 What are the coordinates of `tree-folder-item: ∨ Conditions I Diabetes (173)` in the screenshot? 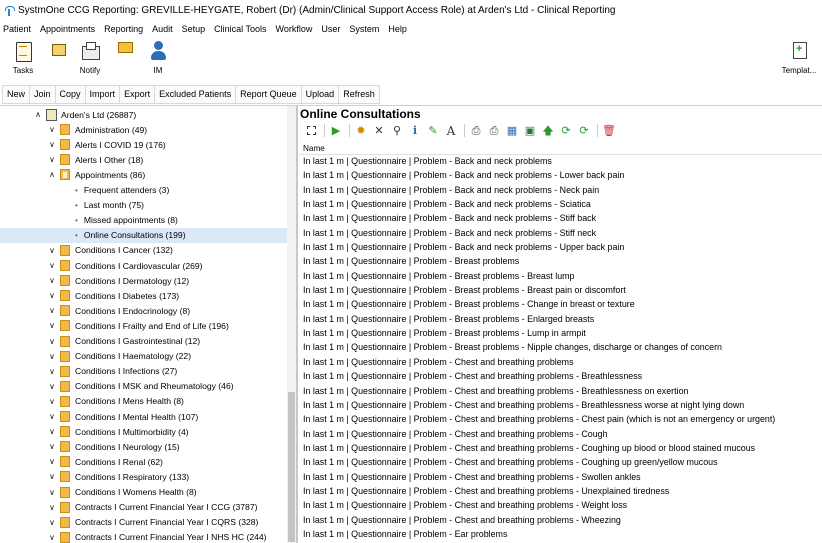 It's located at (113, 295).